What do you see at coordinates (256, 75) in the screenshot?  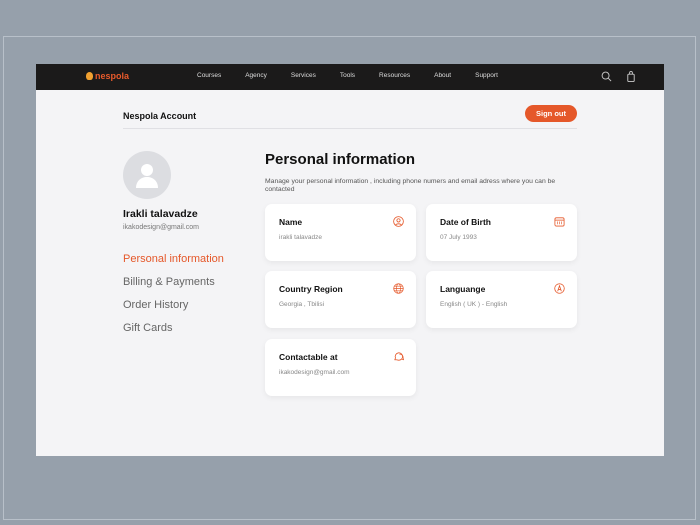 I see `nav-agency: Agency` at bounding box center [256, 75].